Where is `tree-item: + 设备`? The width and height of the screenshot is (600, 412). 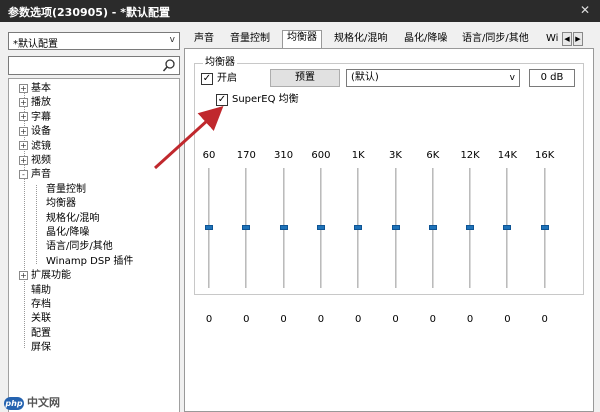 tree-item: + 设备 is located at coordinates (35, 132).